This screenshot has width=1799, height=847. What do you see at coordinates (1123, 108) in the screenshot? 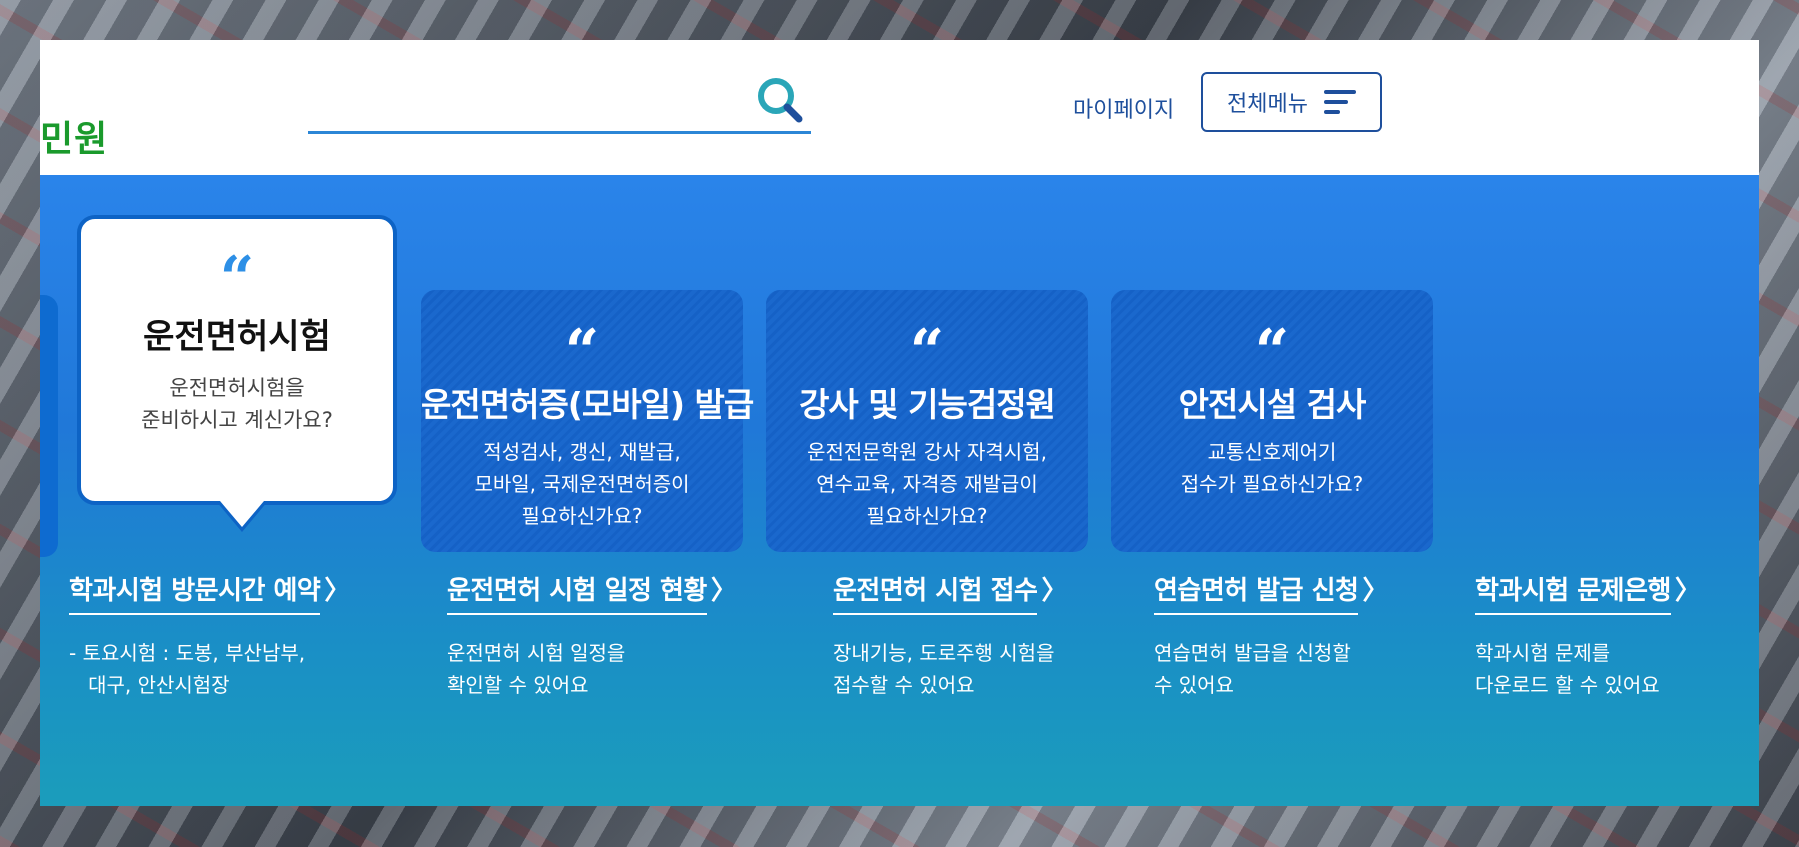
I see `mypage-link: 마이페이지` at bounding box center [1123, 108].